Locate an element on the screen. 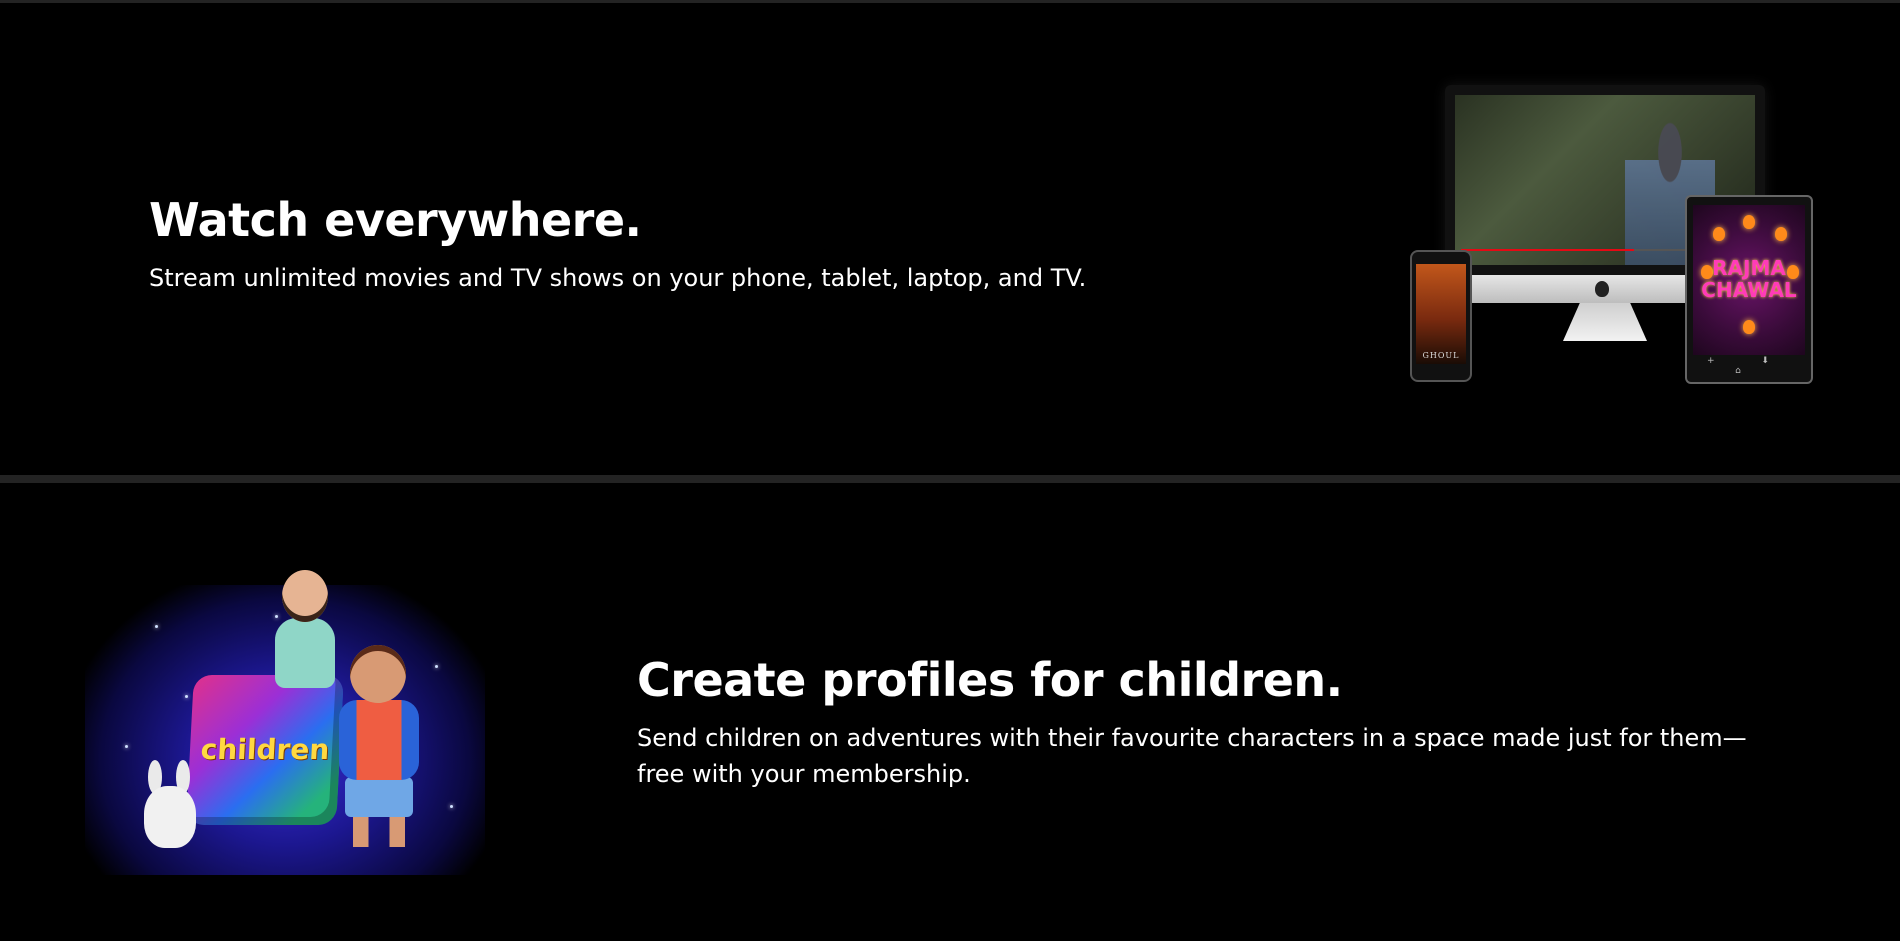 The width and height of the screenshot is (1900, 941). tablet-title-line1: RAJMA is located at coordinates (1749, 268).